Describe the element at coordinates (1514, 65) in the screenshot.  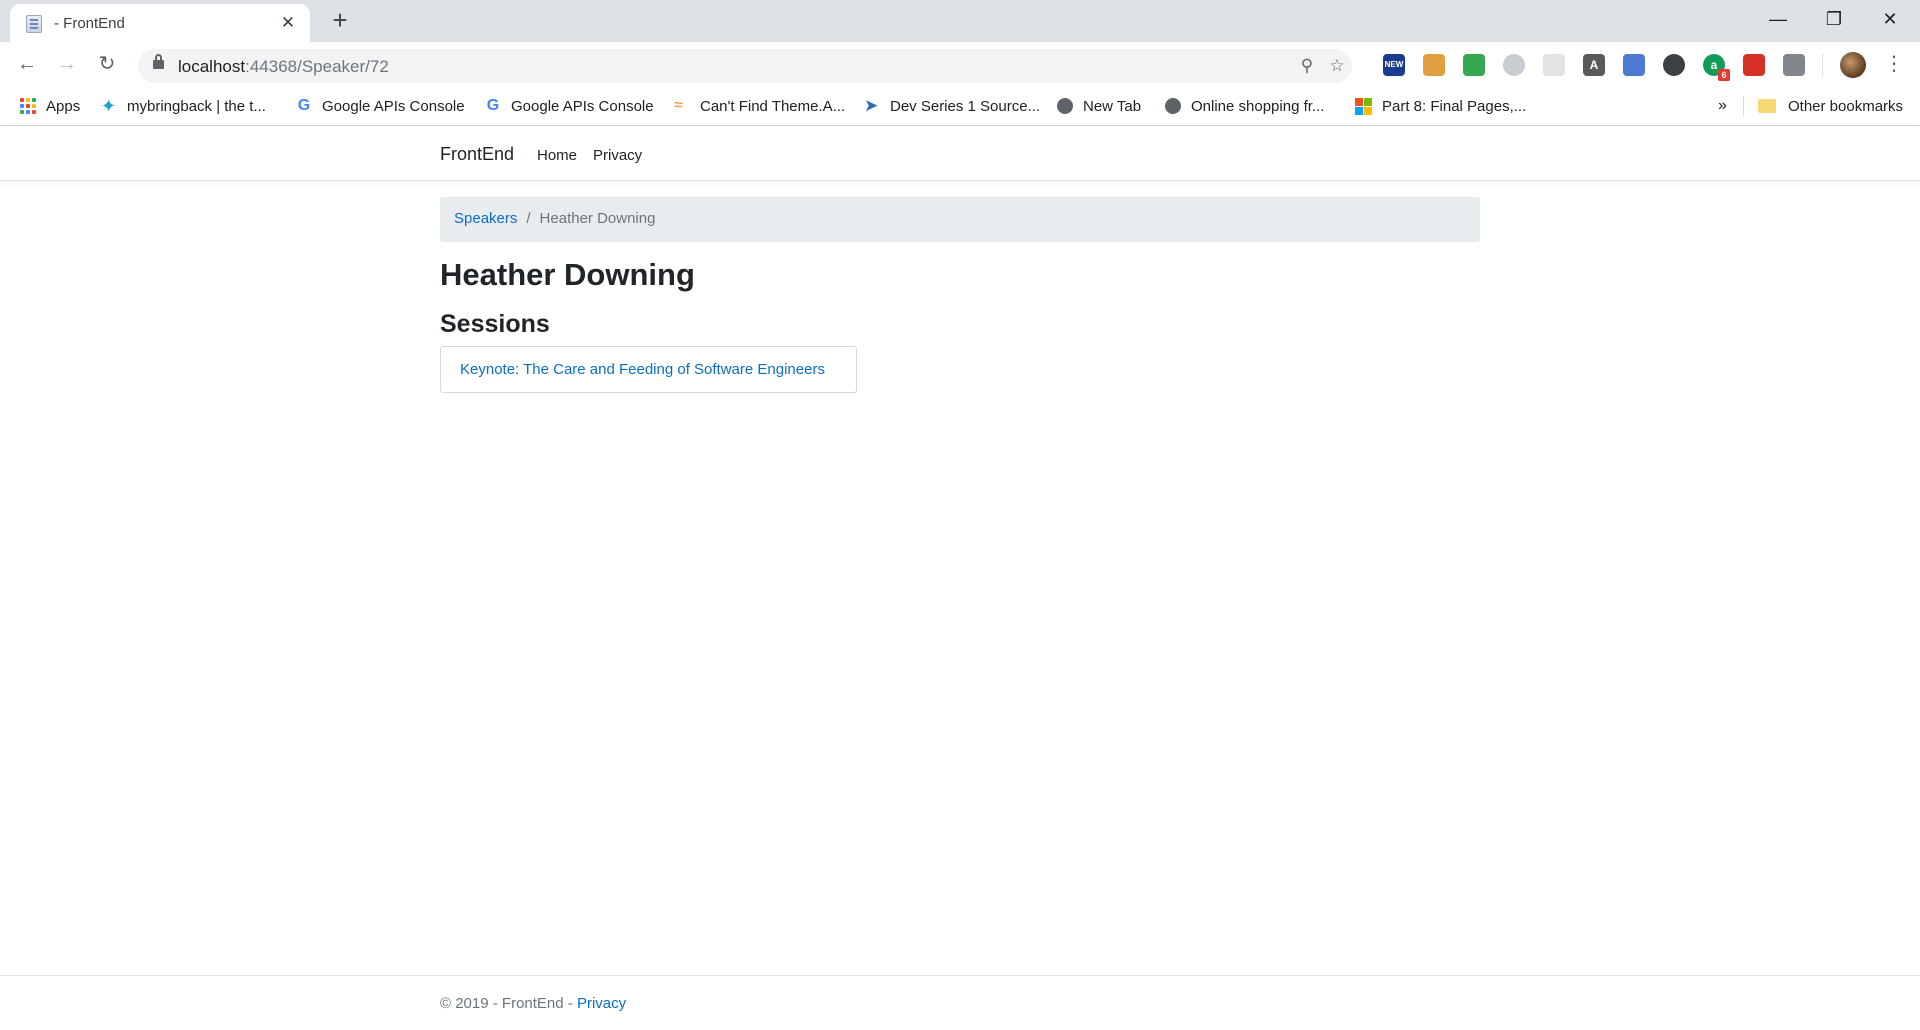
I see `circle-extension-icon` at that location.